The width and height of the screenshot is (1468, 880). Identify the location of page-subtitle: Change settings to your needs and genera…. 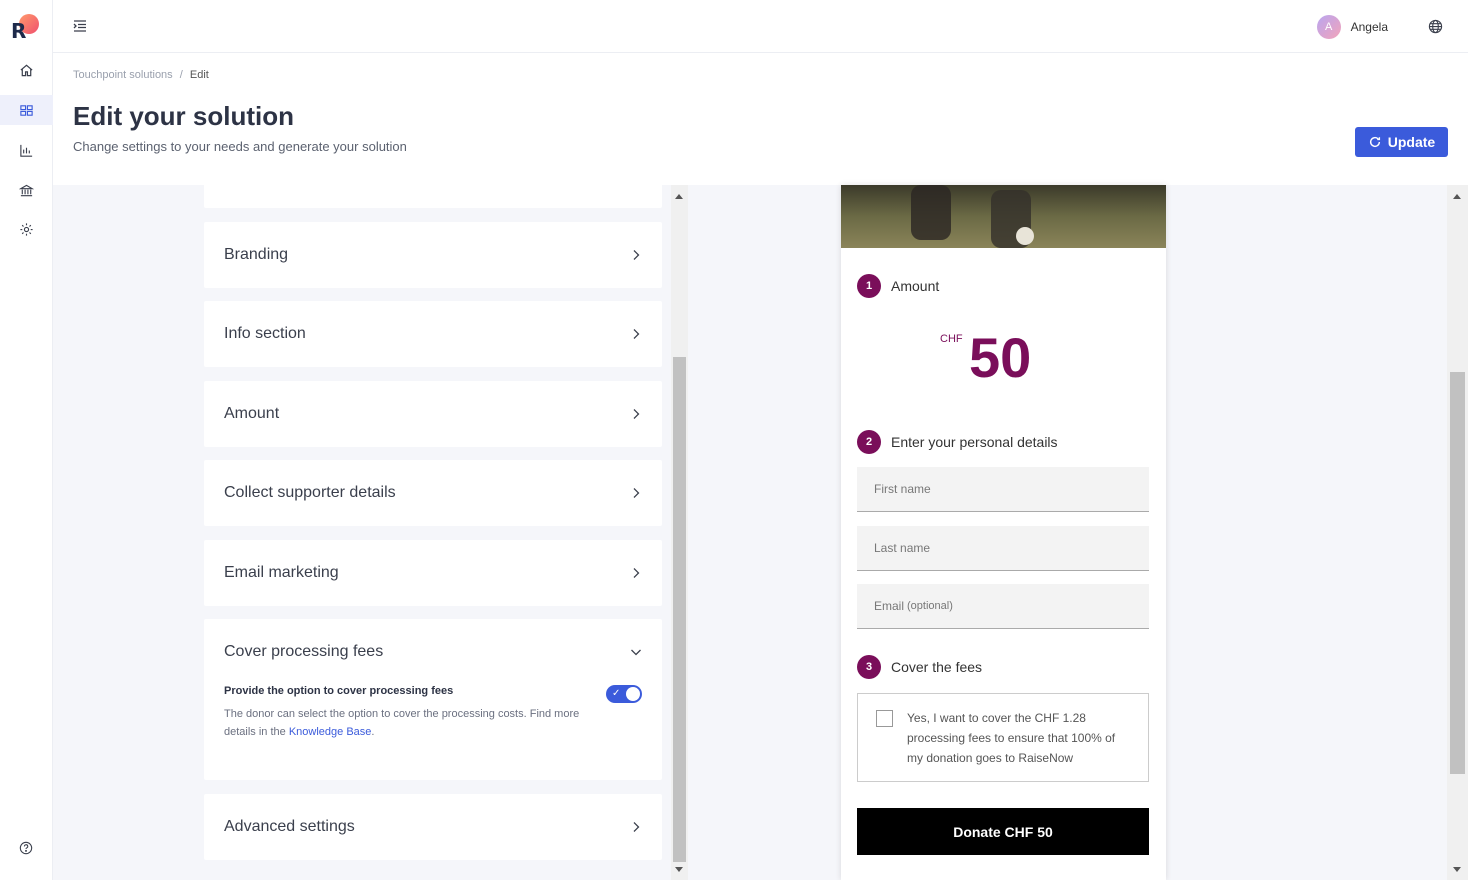
(240, 146).